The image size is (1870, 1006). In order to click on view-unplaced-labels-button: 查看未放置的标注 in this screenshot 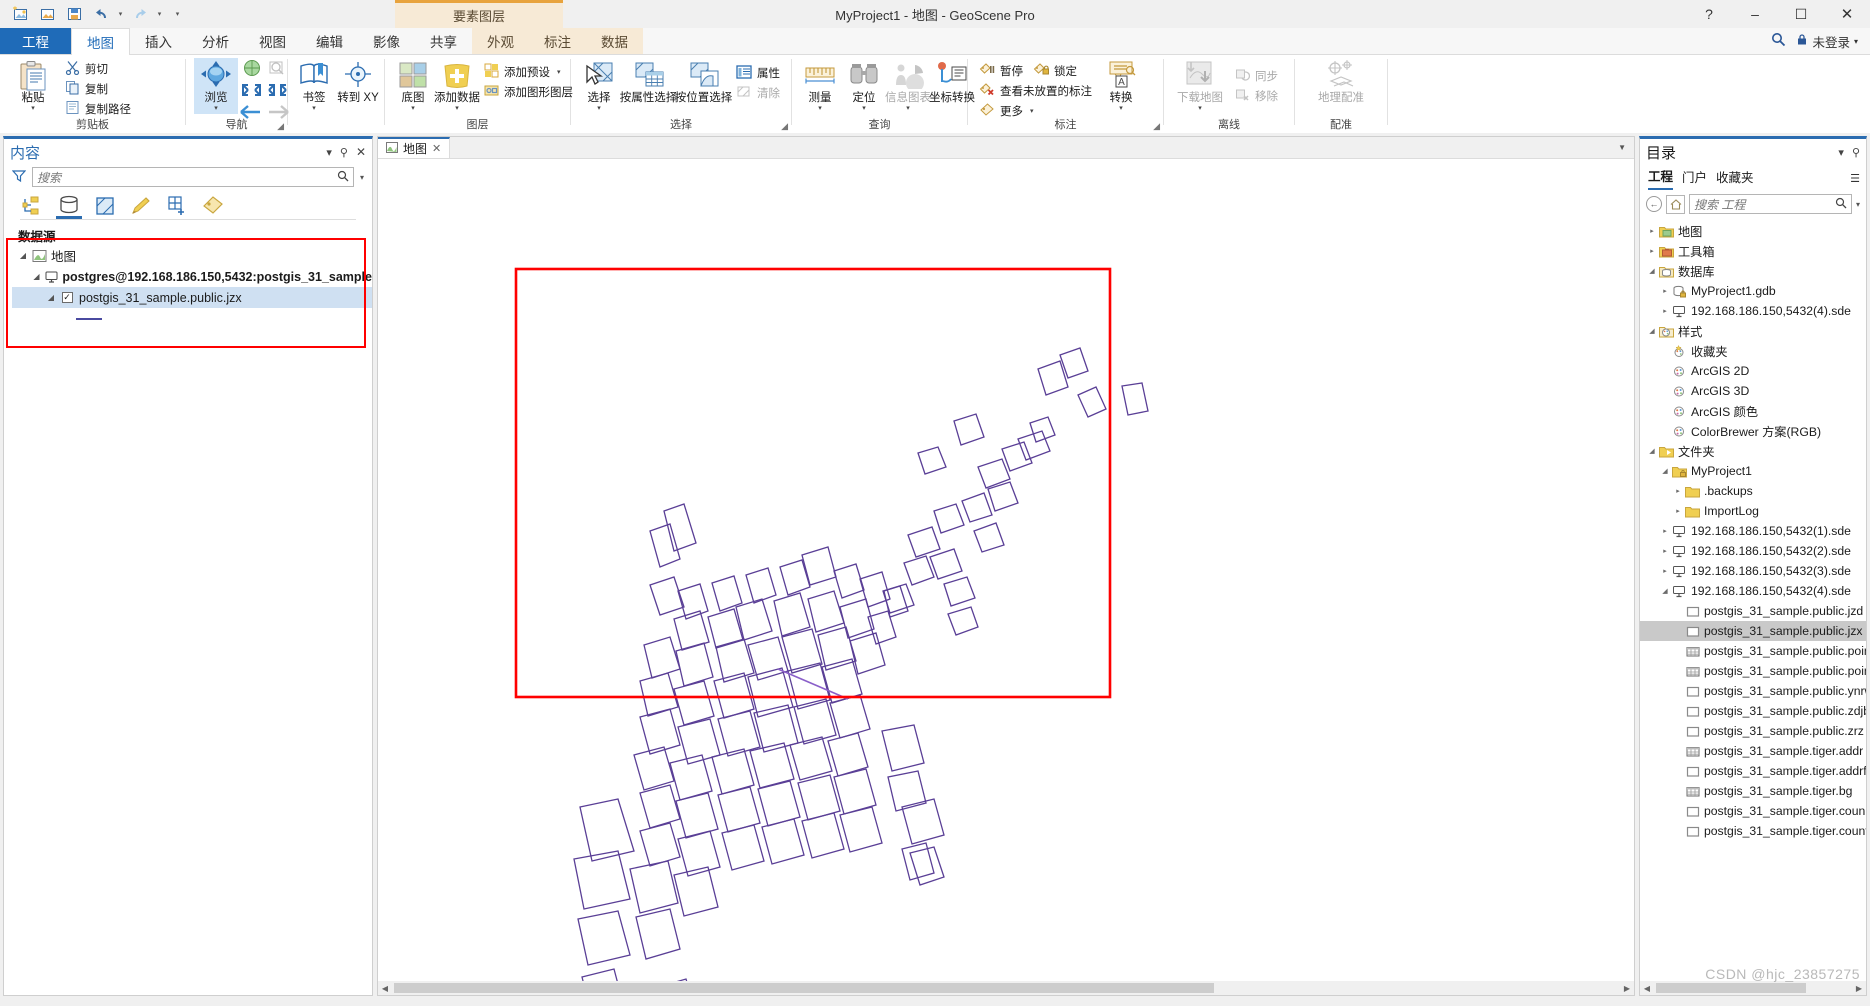, I will do `click(1035, 91)`.